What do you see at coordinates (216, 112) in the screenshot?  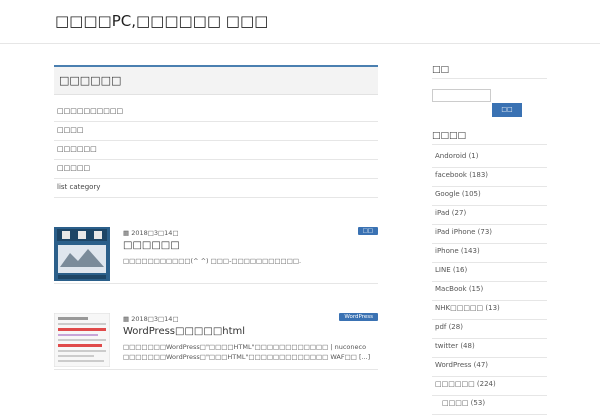 I see `category-item: □□□□□□□□□□` at bounding box center [216, 112].